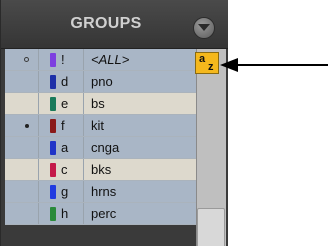 The width and height of the screenshot is (334, 246). Describe the element at coordinates (110, 59) in the screenshot. I see `group-name: <ALL>` at that location.